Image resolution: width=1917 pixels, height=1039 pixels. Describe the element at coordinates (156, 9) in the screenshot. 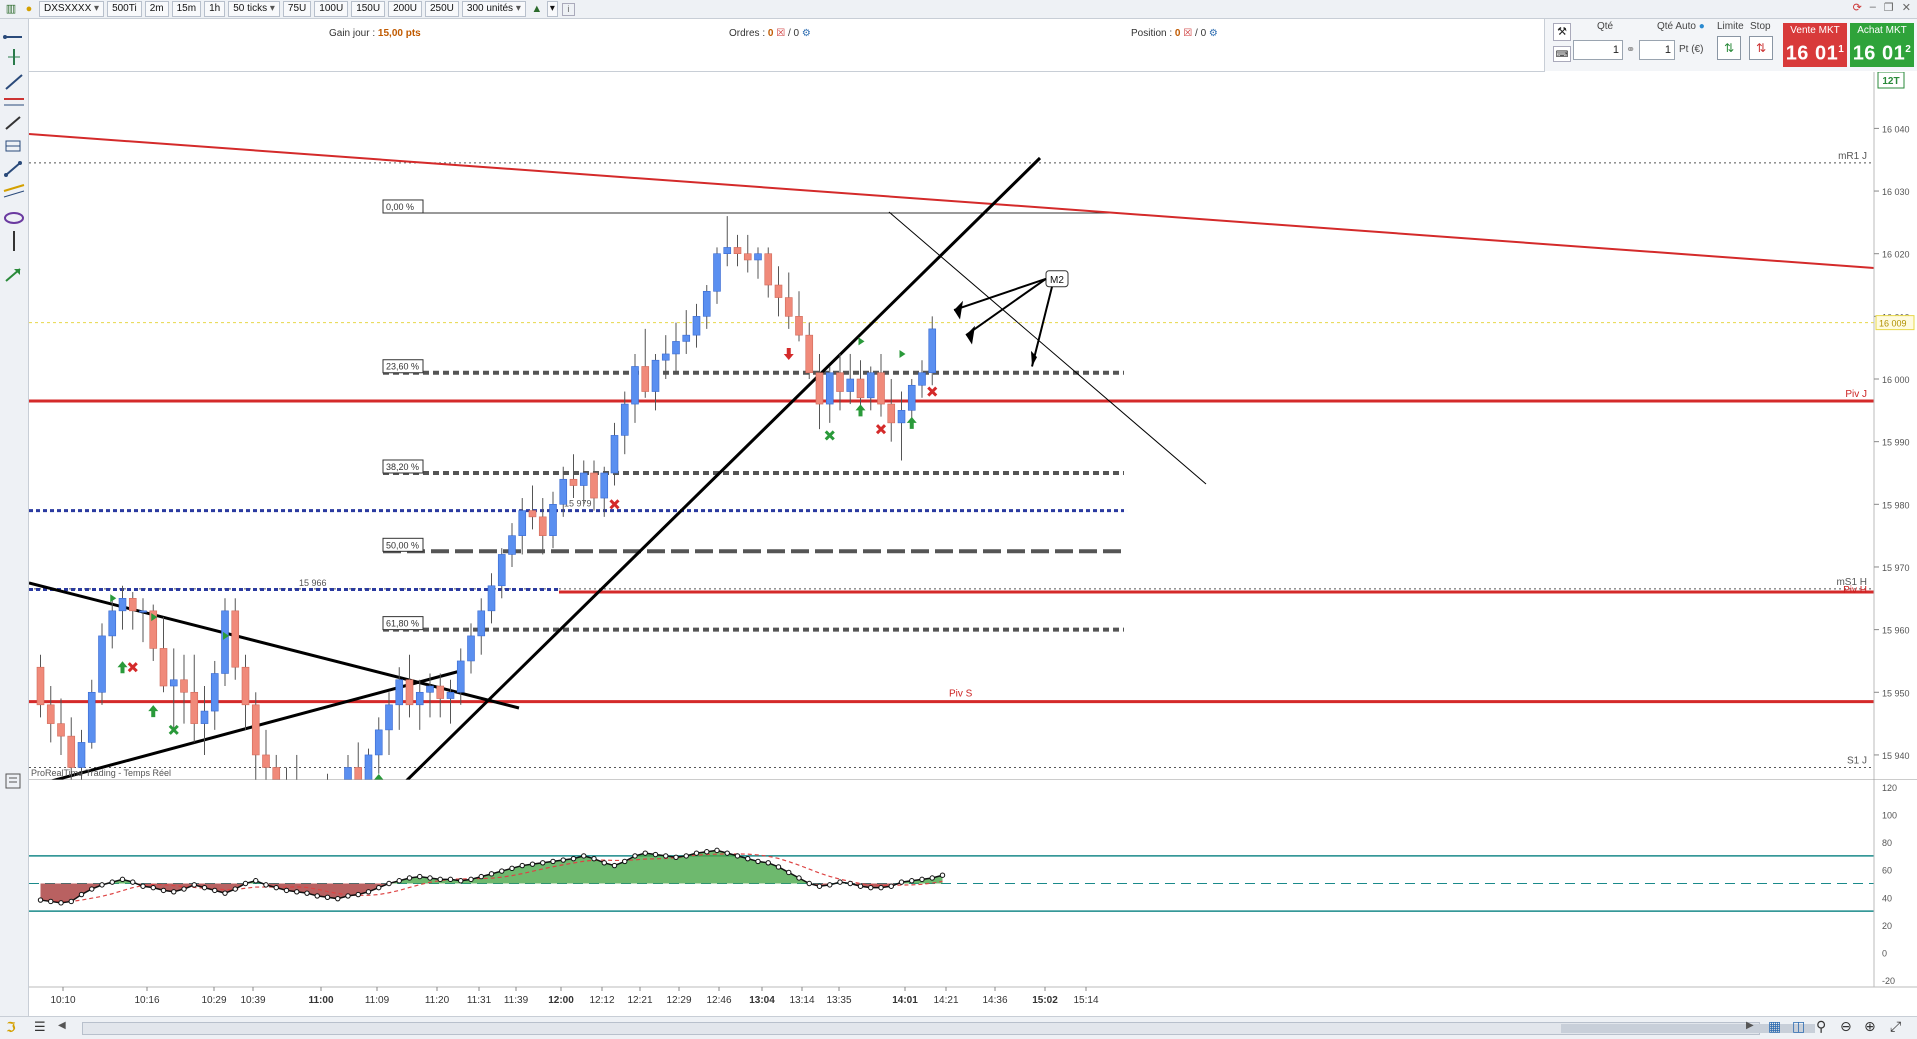

I see `timeframe-button: 2m` at that location.